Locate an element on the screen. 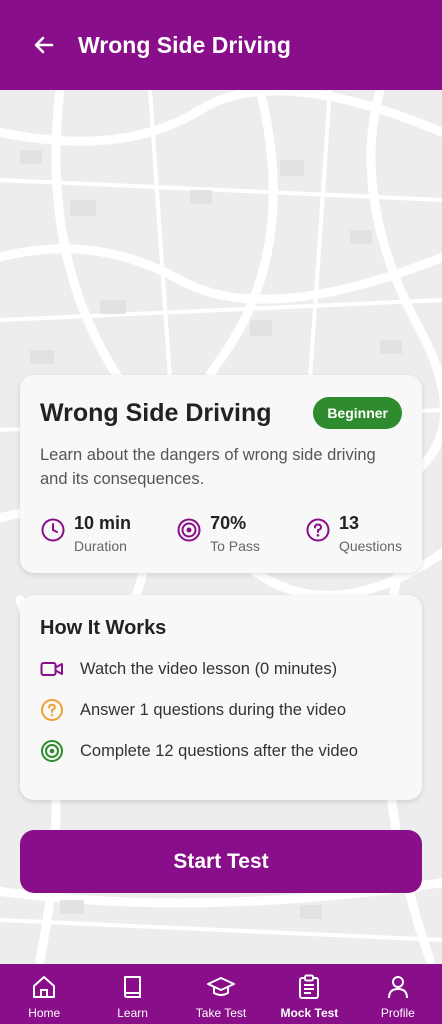 Image resolution: width=442 pixels, height=1024 pixels. stat-questions: 13 Questions is located at coordinates (353, 533).